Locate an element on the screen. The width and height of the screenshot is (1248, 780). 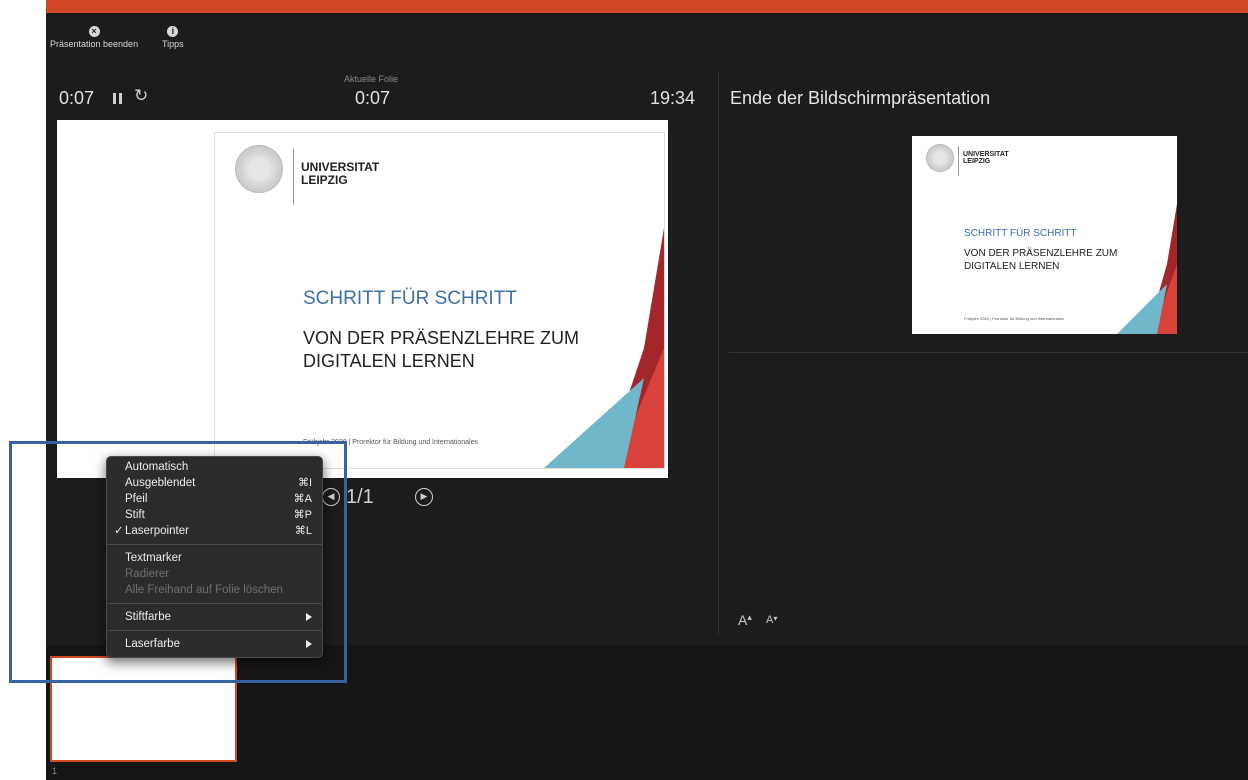
slide-counter: 1/1 is located at coordinates (360, 497).